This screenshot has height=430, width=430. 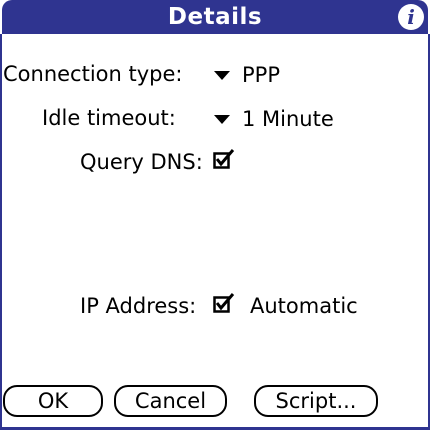 I want to click on dialog-title: Details, so click(x=215, y=17).